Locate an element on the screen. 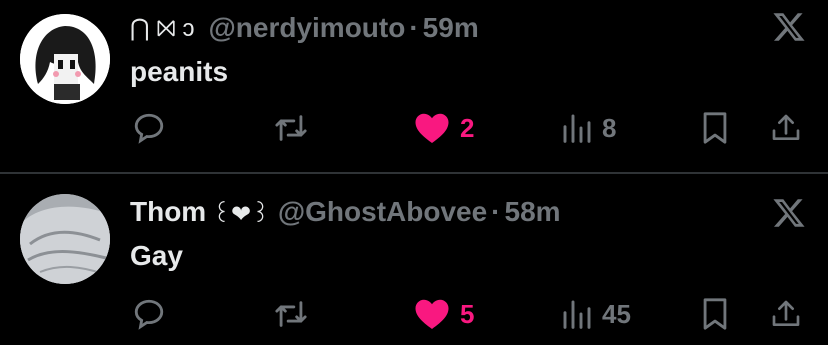 The height and width of the screenshot is (345, 828). view-count: 8 is located at coordinates (609, 127).